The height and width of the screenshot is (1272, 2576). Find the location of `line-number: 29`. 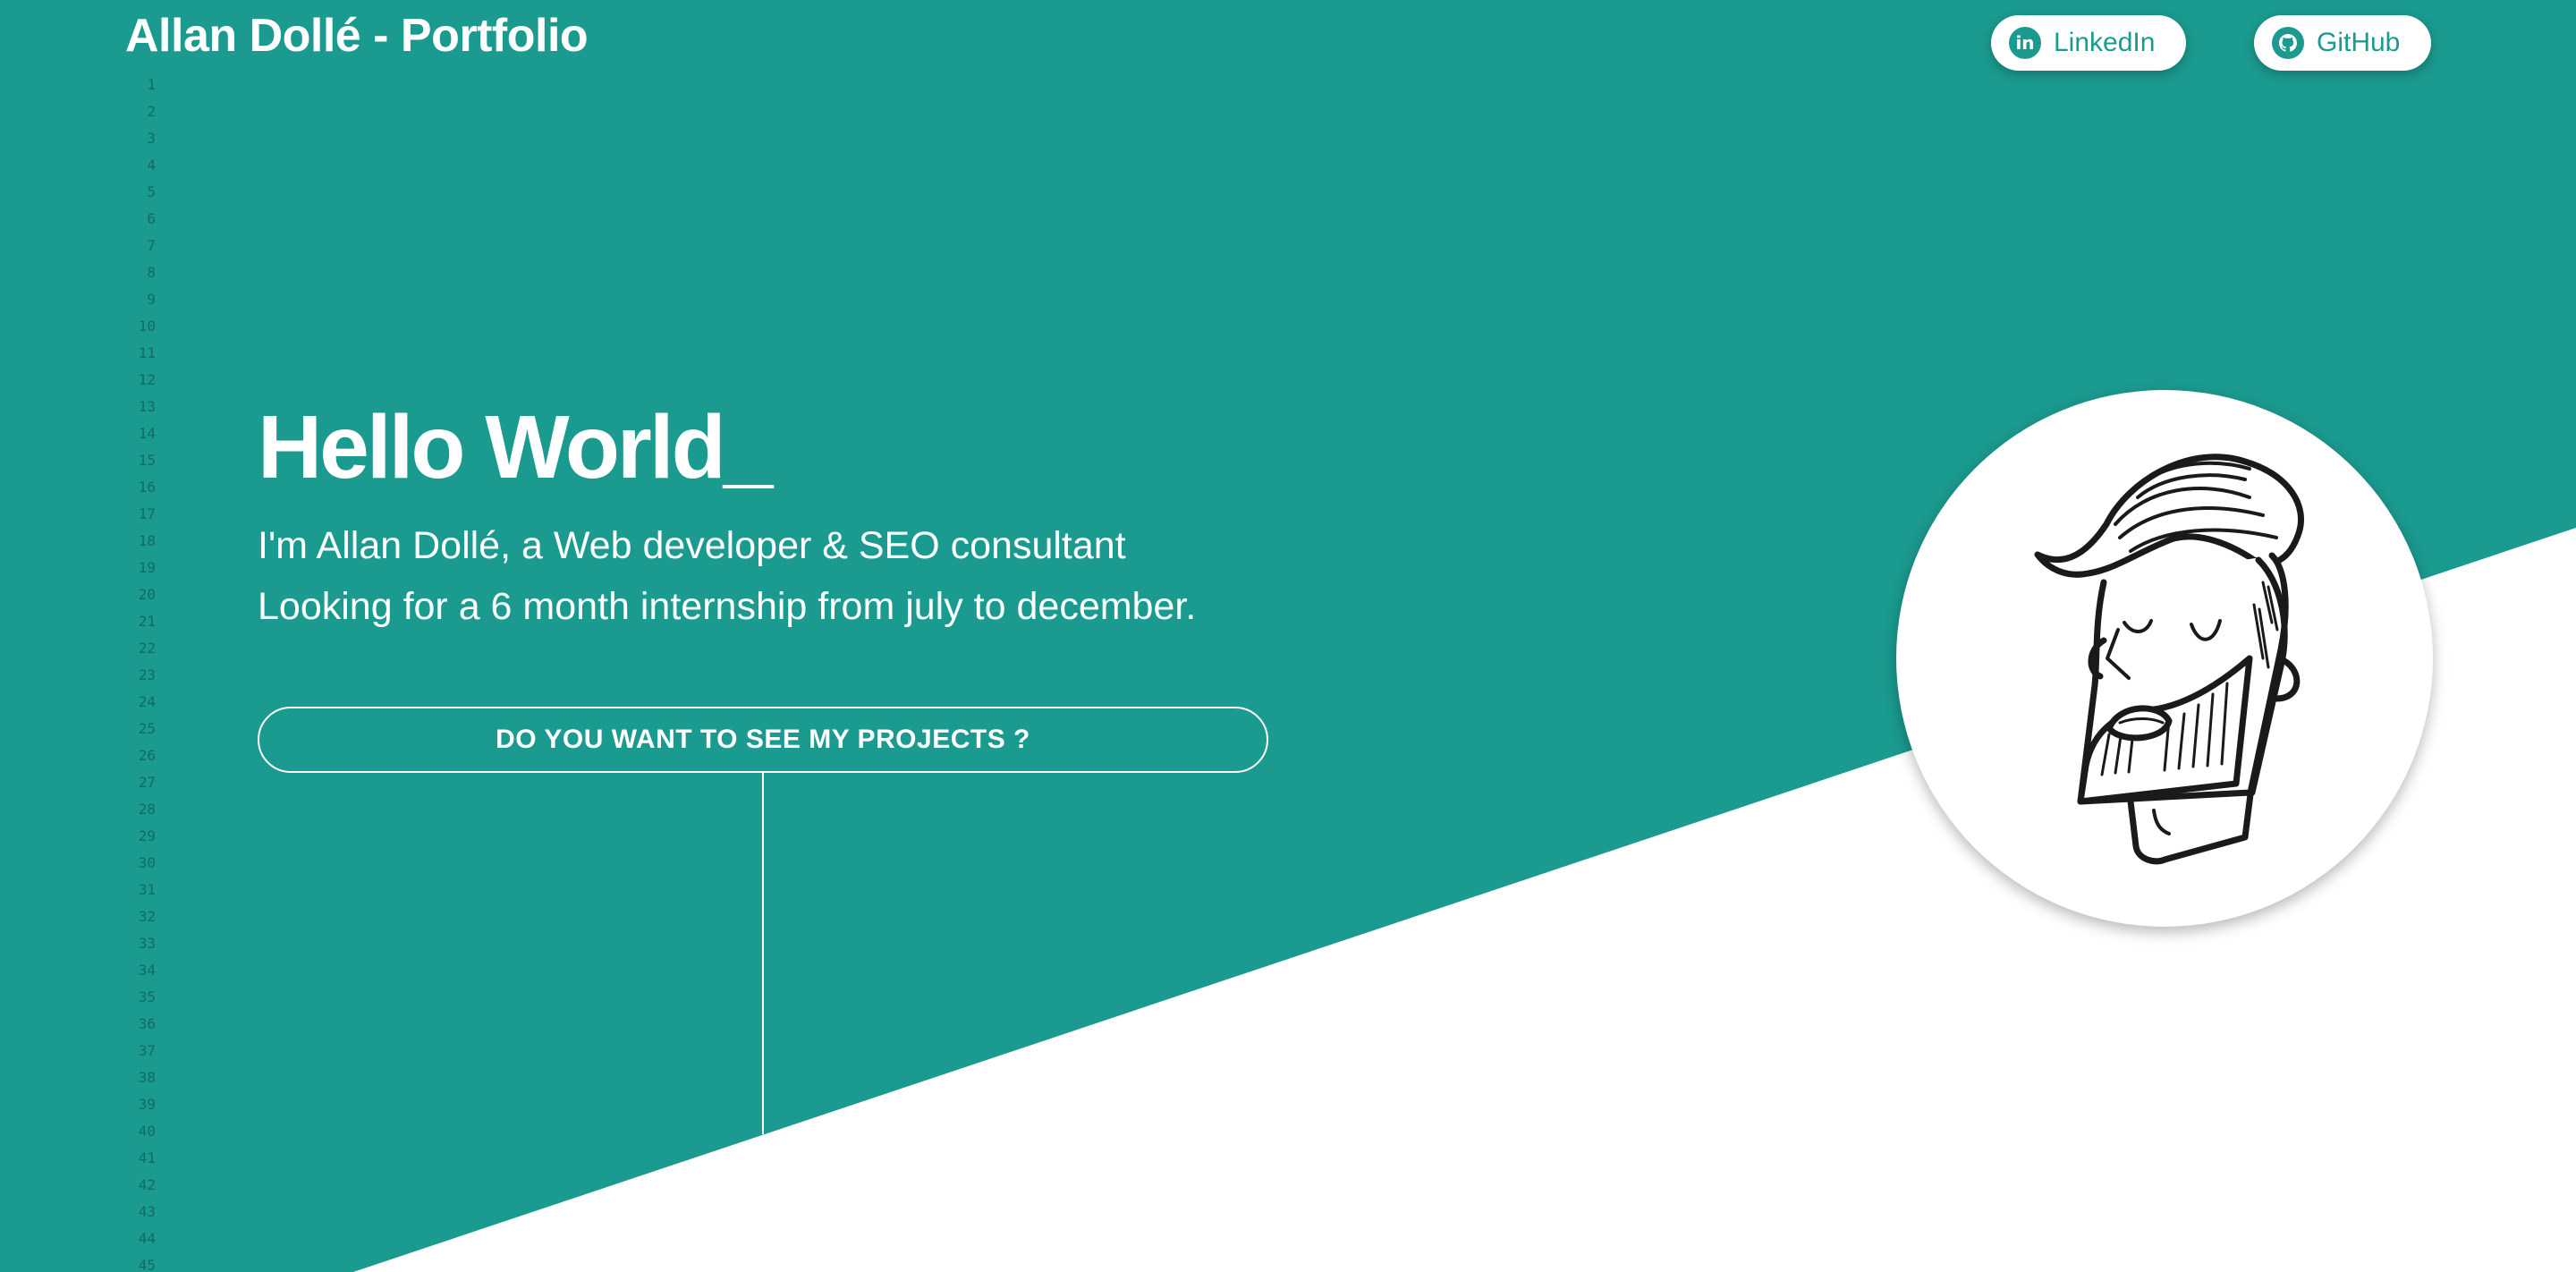

line-number: 29 is located at coordinates (147, 835).